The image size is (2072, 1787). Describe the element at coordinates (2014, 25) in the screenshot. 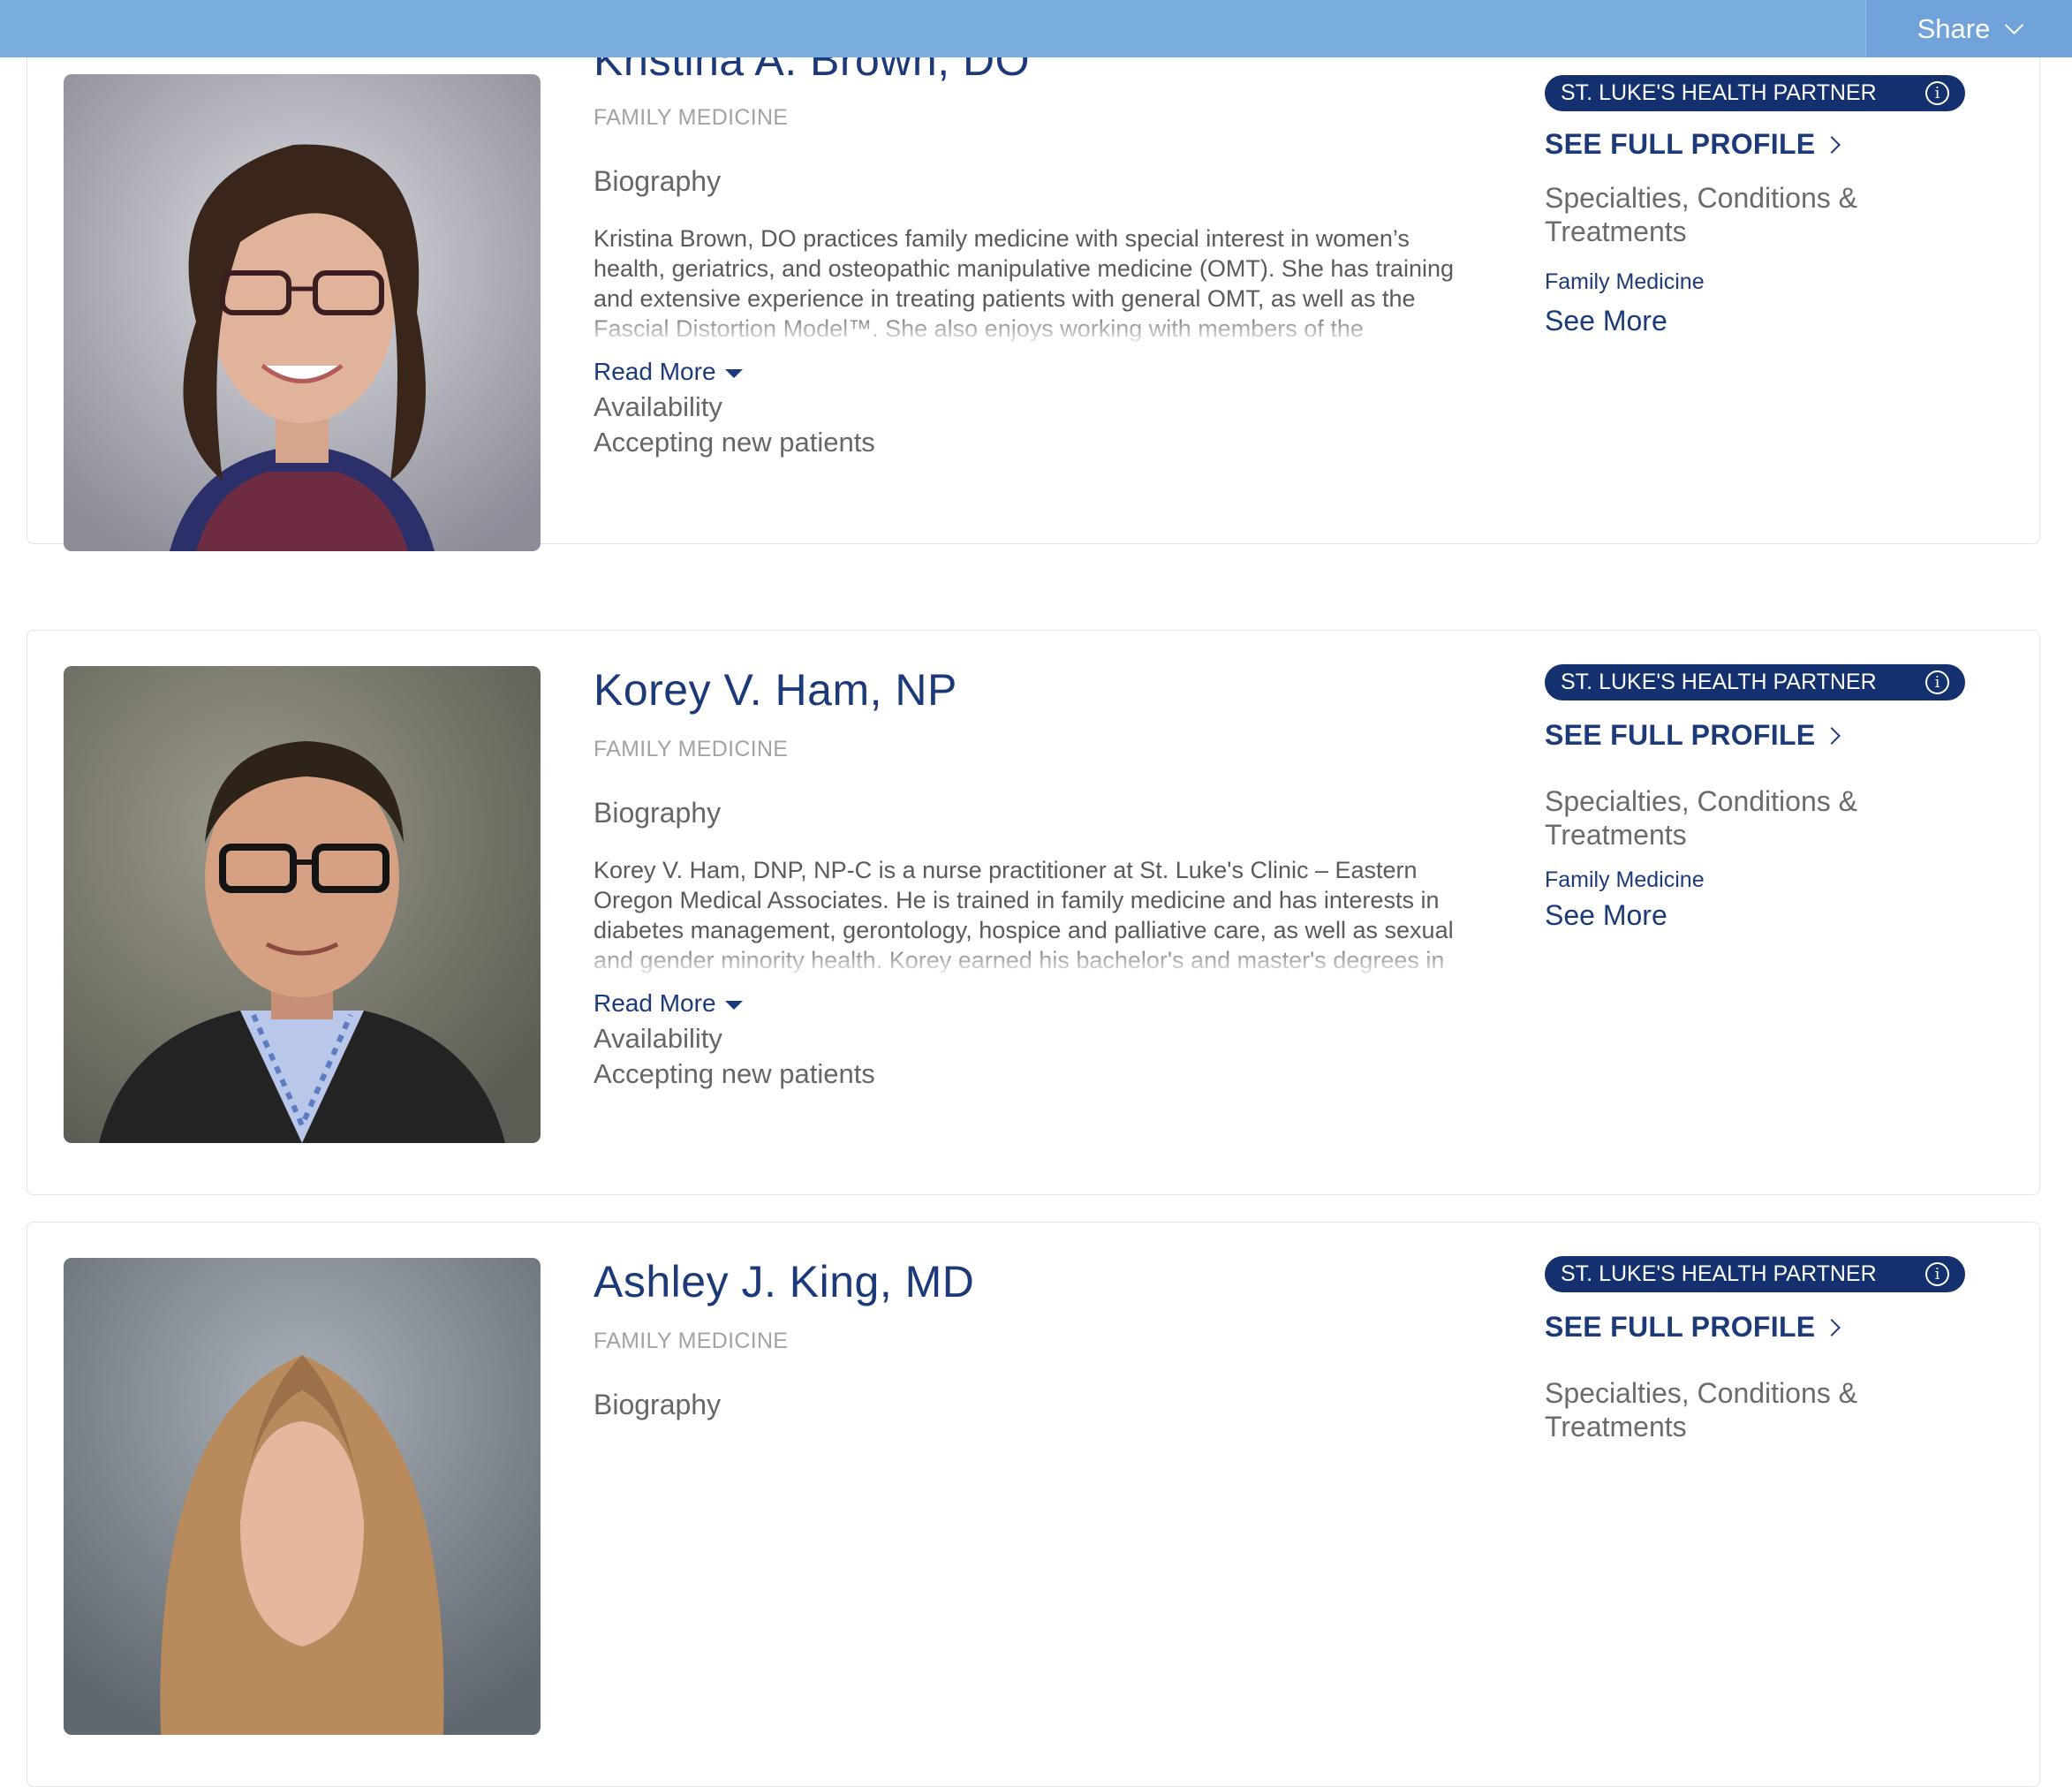

I see `chevron-down-icon` at that location.